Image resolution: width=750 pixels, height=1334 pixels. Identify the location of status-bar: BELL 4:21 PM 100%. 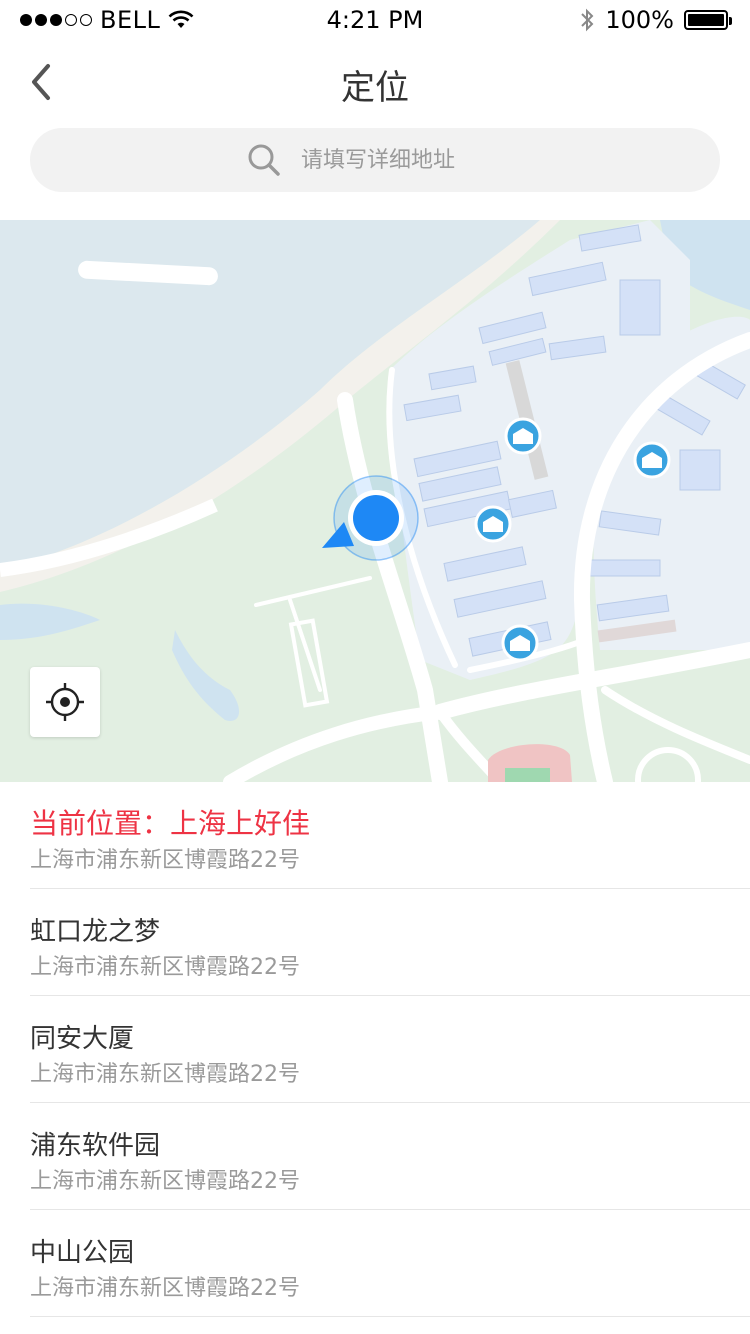
(375, 20).